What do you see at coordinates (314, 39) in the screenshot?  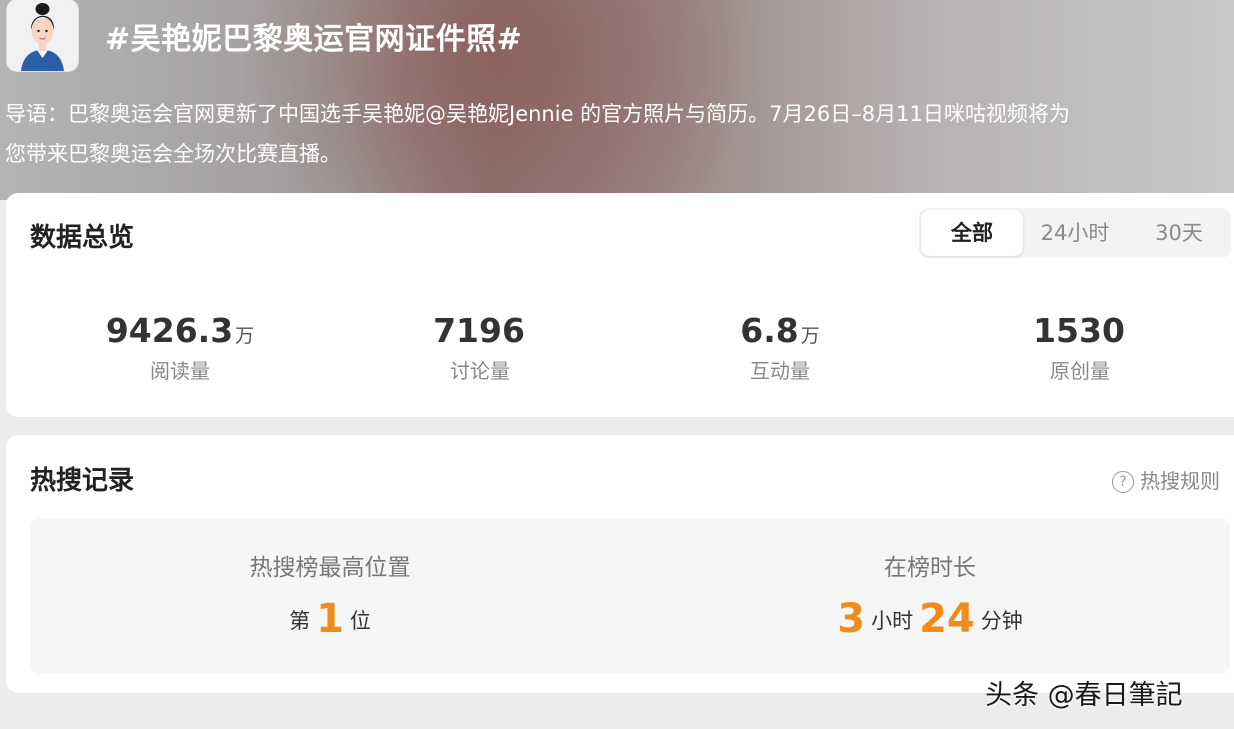 I see `topic-title: #吴艳妮巴黎奥运官网证件照#` at bounding box center [314, 39].